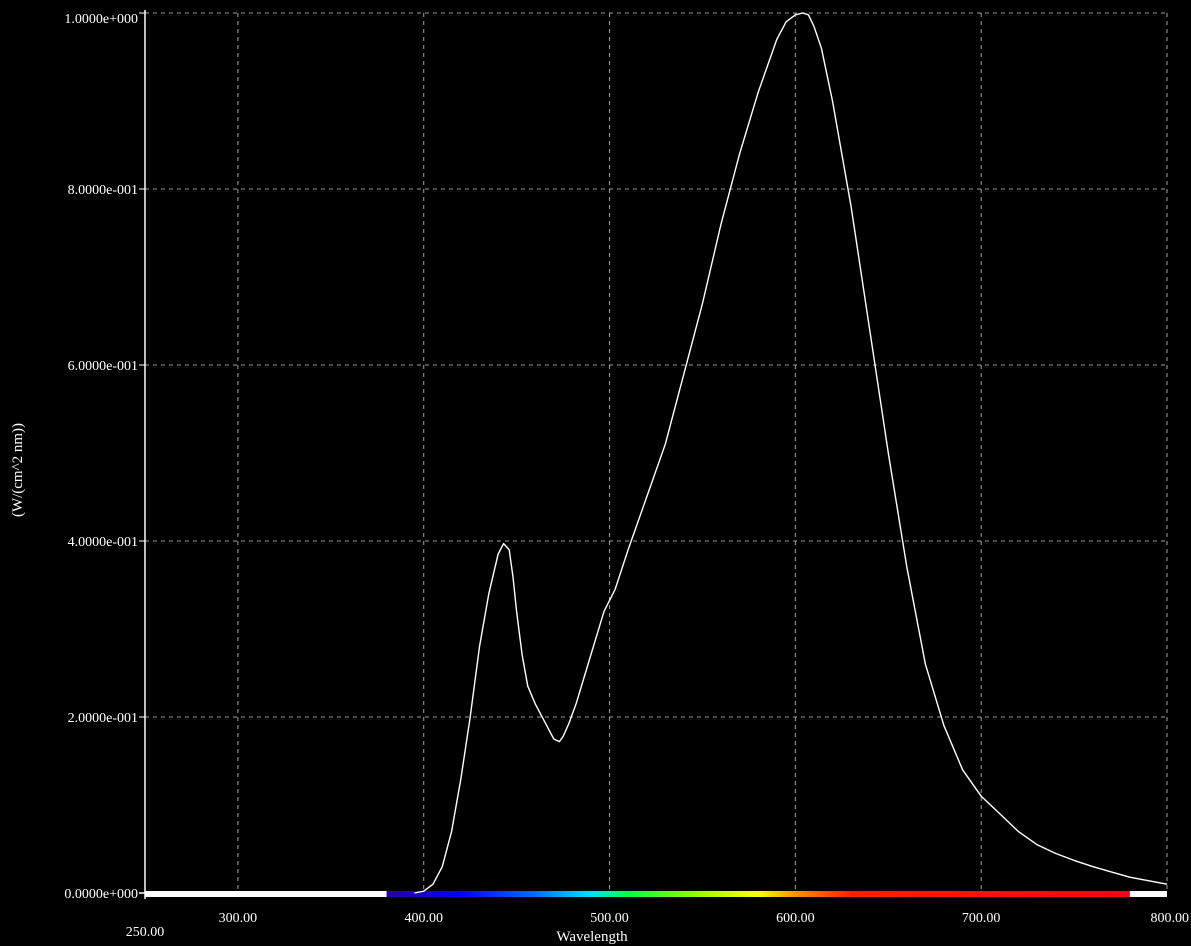 The height and width of the screenshot is (946, 1191). What do you see at coordinates (592, 937) in the screenshot?
I see `x-axis-label: Wavelength` at bounding box center [592, 937].